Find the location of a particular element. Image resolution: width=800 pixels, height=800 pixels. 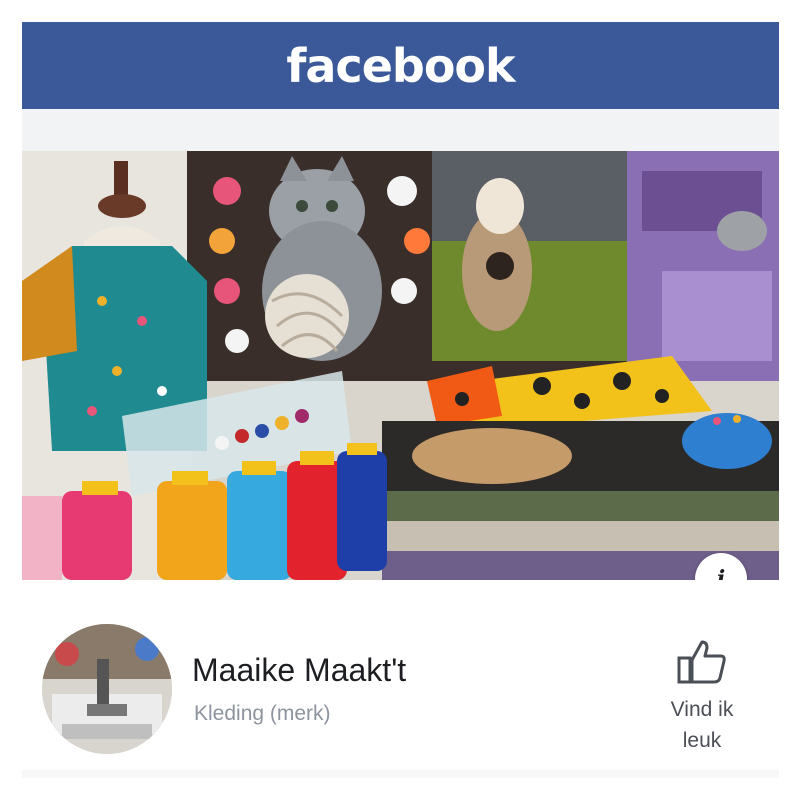

like-label: Vind ik leuk is located at coordinates (702, 725).